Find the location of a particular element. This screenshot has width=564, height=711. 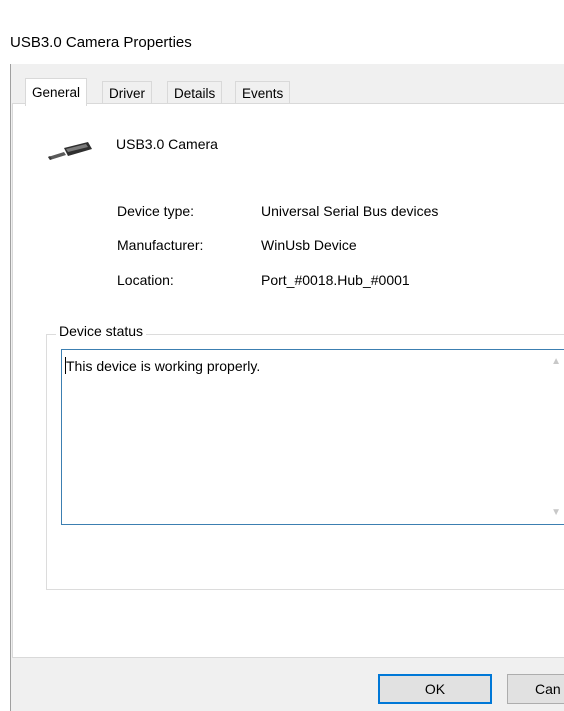

window-title: USB3.0 Camera Properties is located at coordinates (101, 42).